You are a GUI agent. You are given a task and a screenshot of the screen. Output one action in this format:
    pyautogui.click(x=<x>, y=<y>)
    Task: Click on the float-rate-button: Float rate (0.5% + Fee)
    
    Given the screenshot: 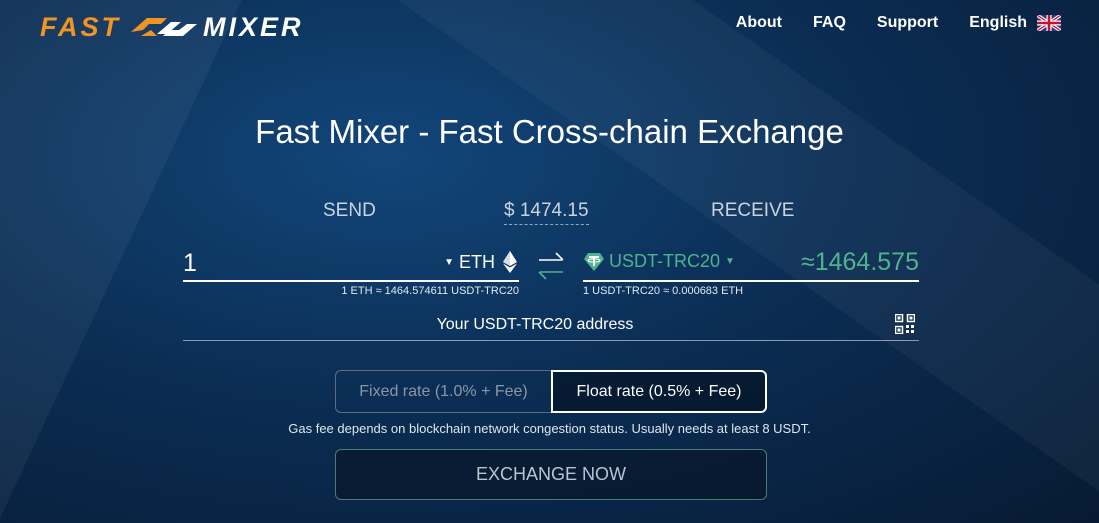 What is the action you would take?
    pyautogui.click(x=659, y=391)
    